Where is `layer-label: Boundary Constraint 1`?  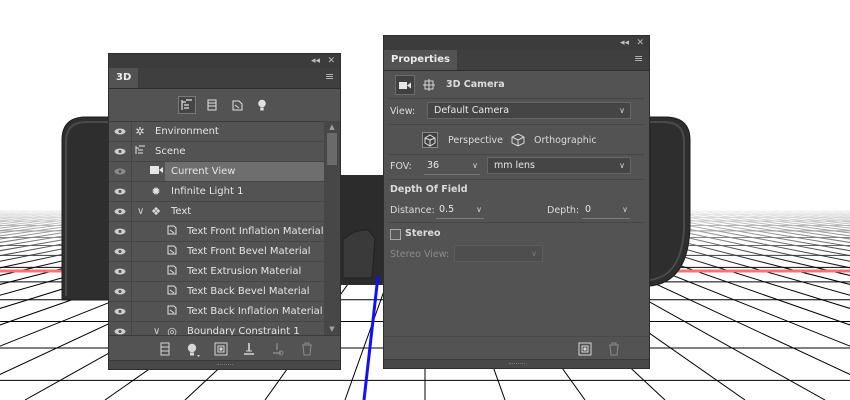
layer-label: Boundary Constraint 1 is located at coordinates (243, 331).